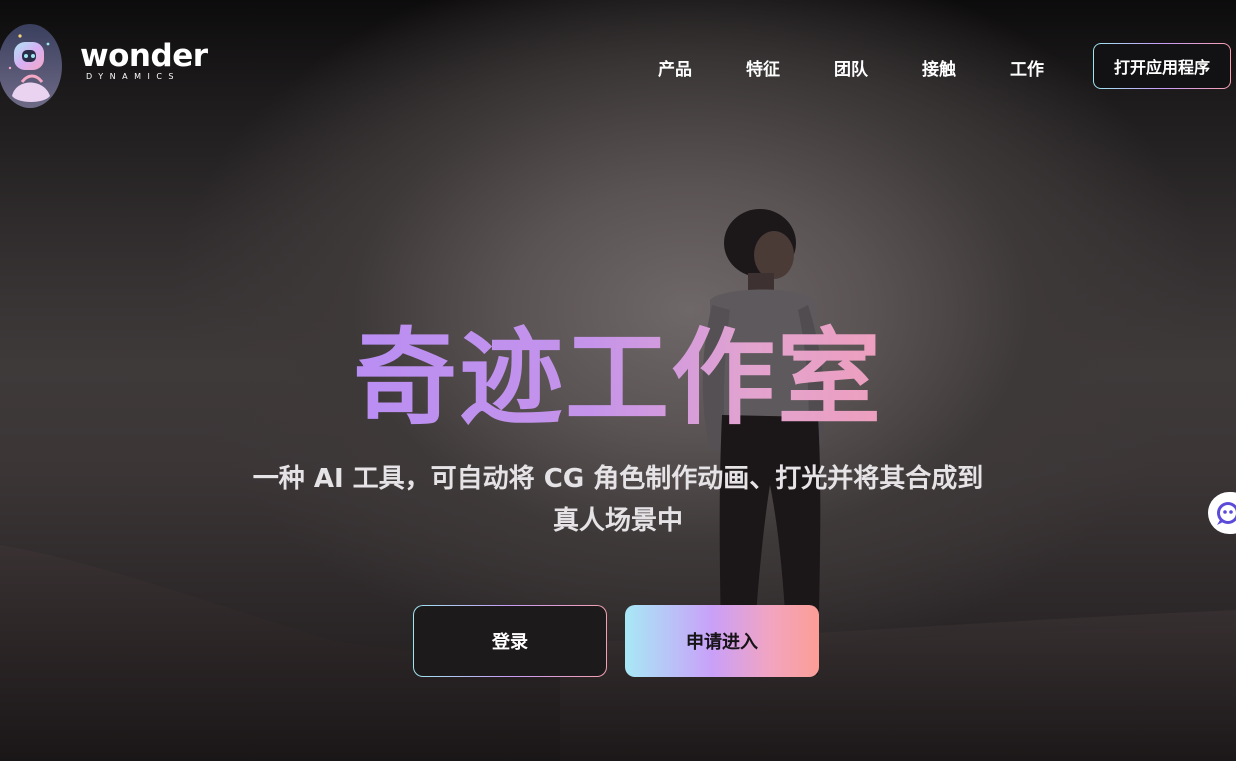  I want to click on robot-mascot-icon, so click(32, 66).